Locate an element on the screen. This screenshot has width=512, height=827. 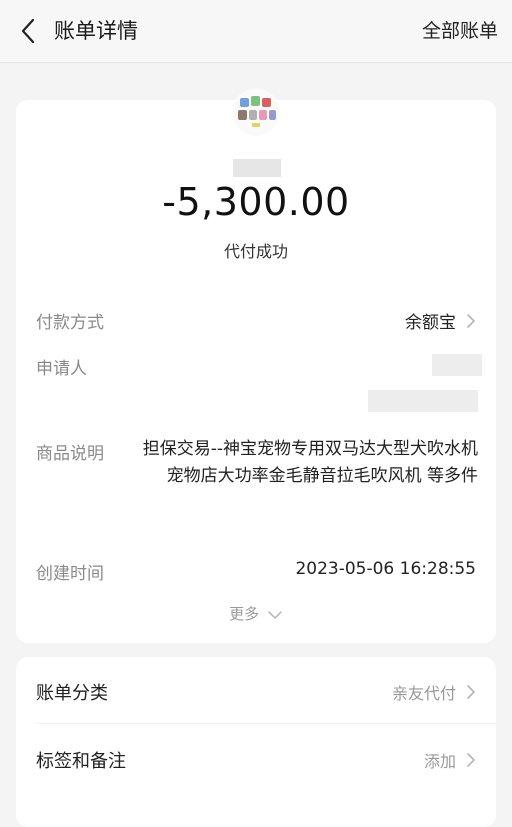
back-button is located at coordinates (28, 31).